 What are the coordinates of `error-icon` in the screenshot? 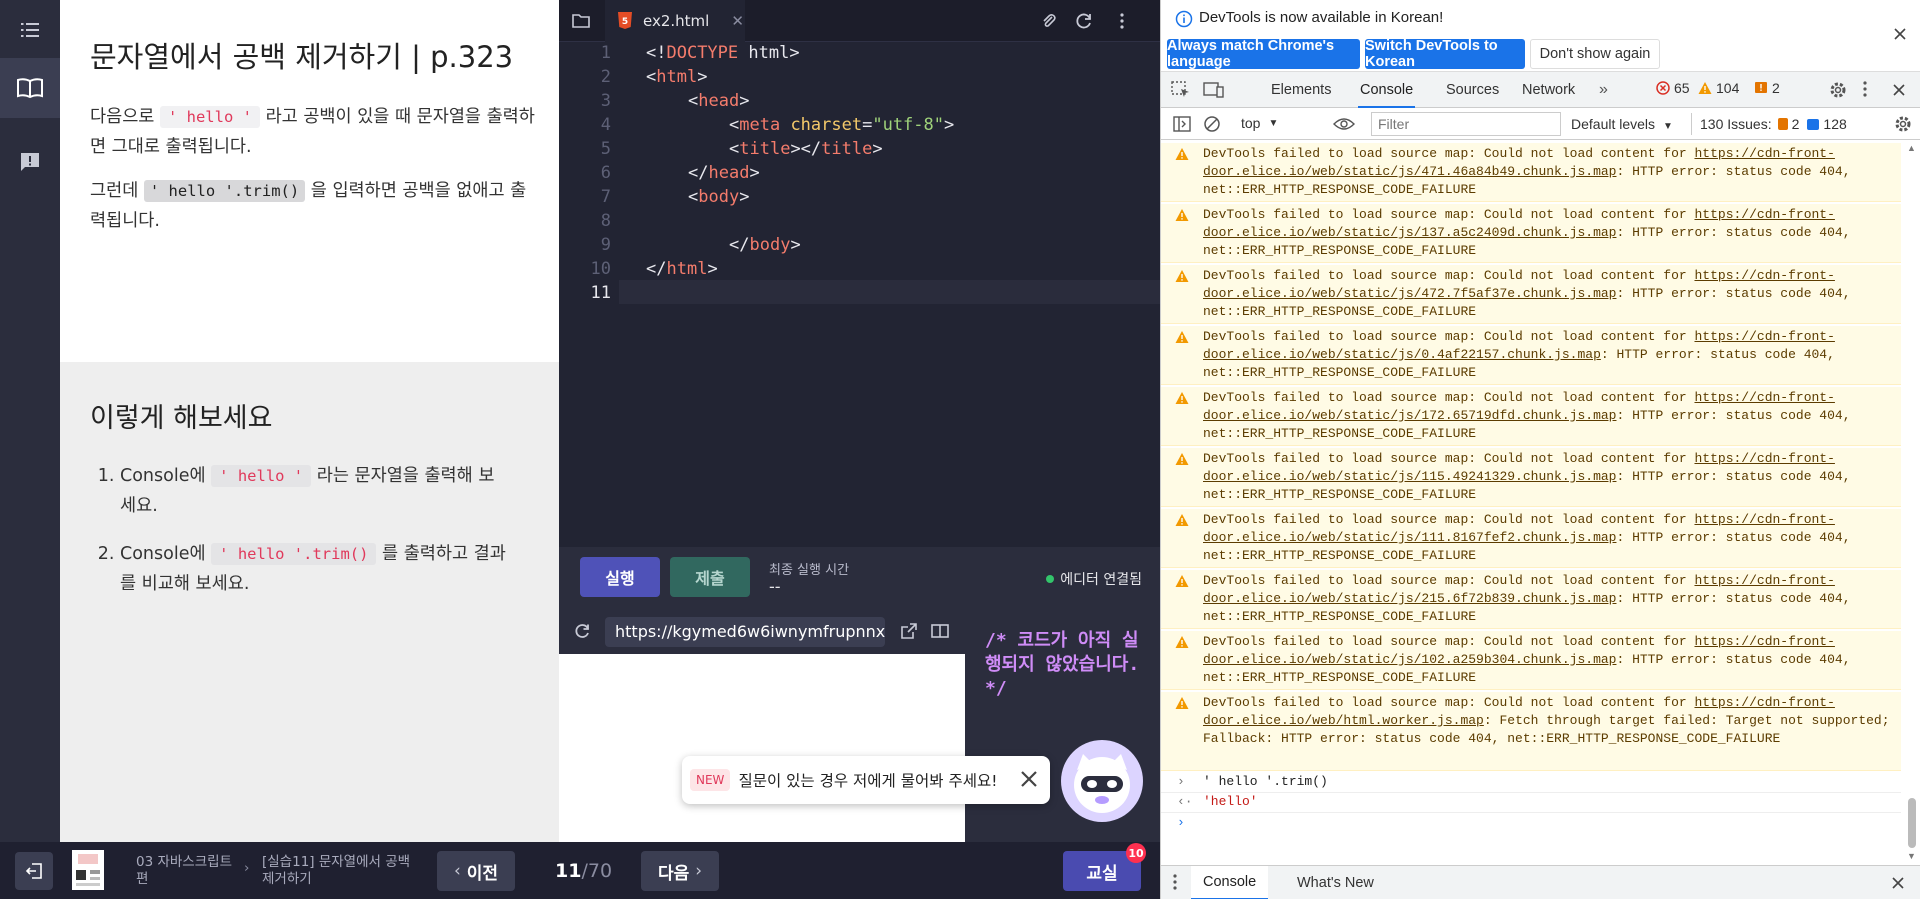 It's located at (1663, 88).